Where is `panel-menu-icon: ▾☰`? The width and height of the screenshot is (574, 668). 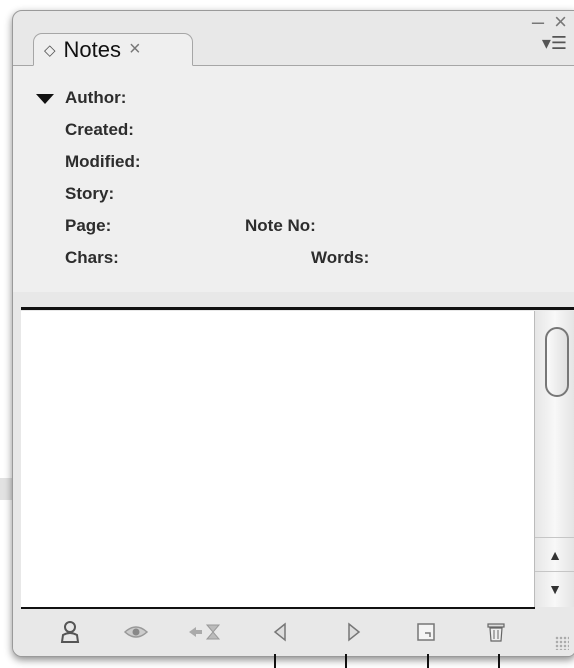 panel-menu-icon: ▾☰ is located at coordinates (554, 43).